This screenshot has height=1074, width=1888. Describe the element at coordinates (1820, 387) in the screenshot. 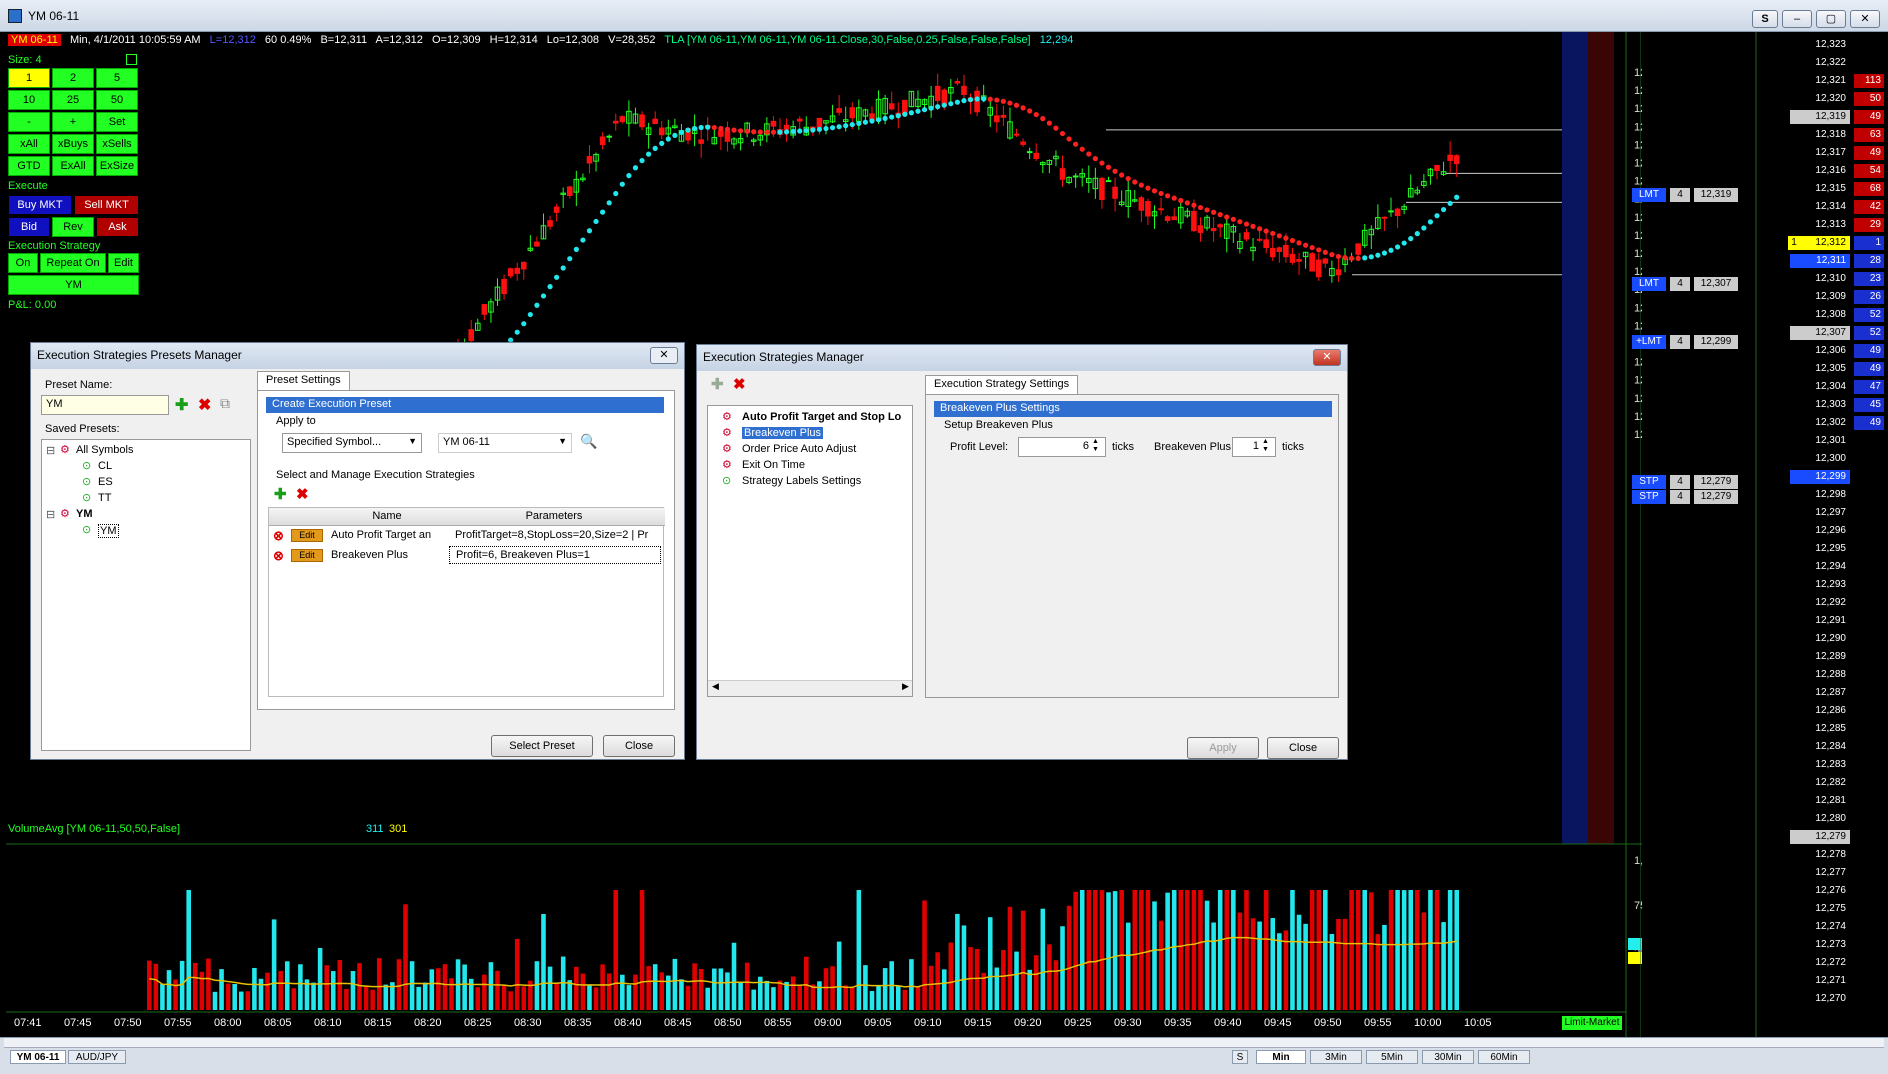

I see `ladder-price: 12,304` at that location.